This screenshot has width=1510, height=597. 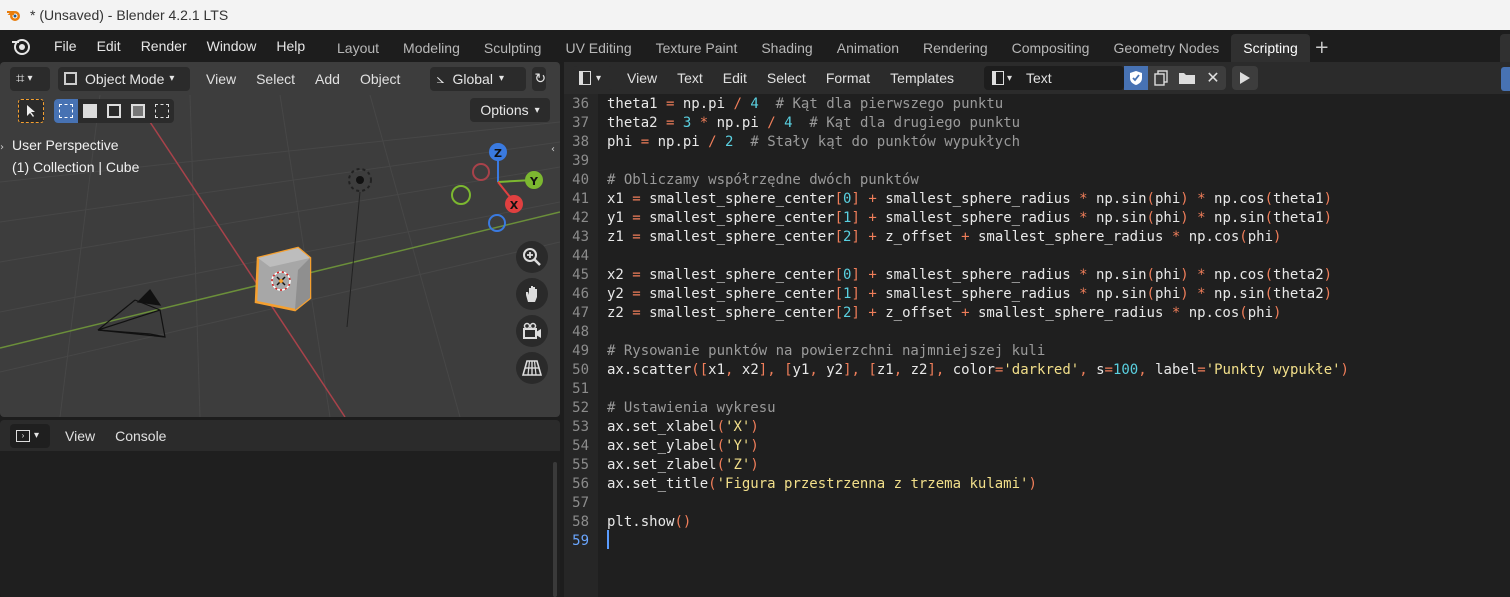 I want to click on code-text: ax.set_xlabel('X'), so click(x=683, y=427).